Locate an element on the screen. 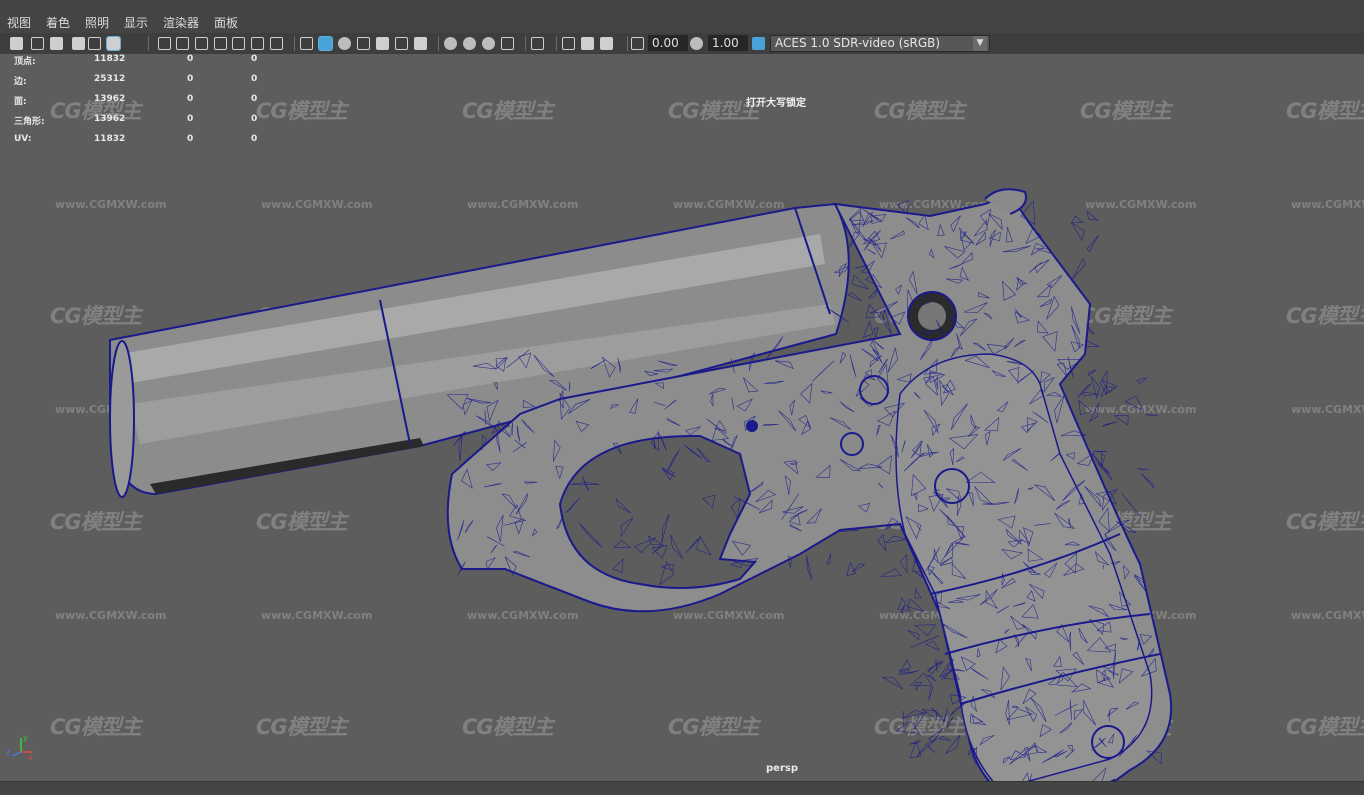  isolate-select-icon is located at coordinates (568, 43).